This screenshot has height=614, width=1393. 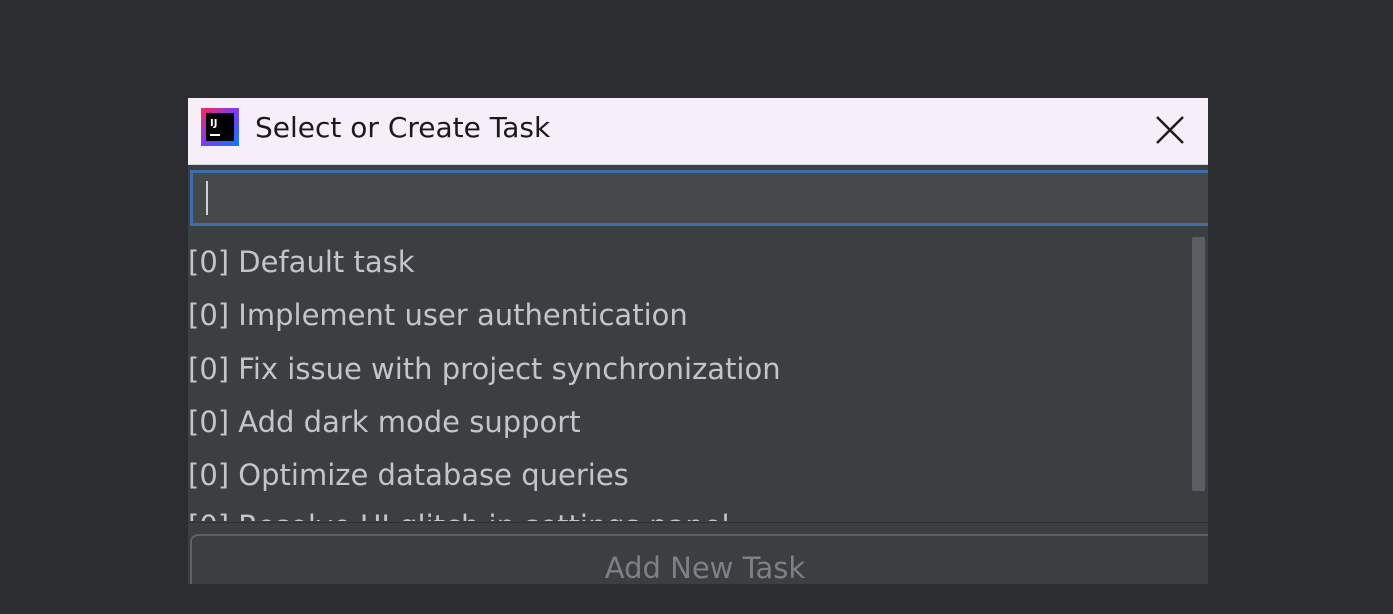 What do you see at coordinates (698, 522) in the screenshot?
I see `footer-divider` at bounding box center [698, 522].